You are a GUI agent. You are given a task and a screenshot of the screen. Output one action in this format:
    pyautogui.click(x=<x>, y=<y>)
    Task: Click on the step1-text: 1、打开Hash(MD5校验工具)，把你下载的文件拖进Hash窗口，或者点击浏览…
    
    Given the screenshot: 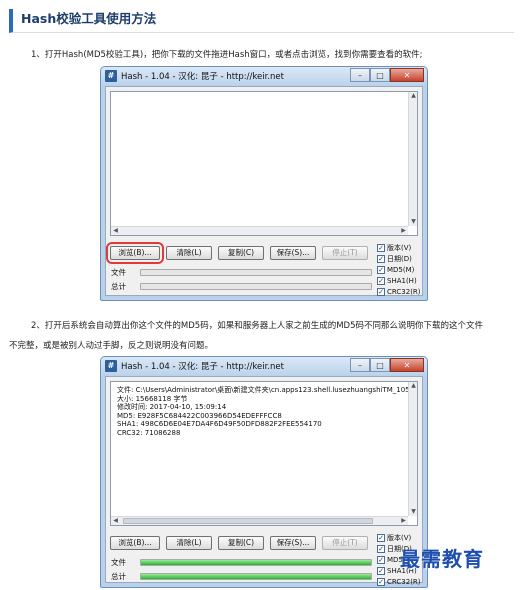 What is the action you would take?
    pyautogui.click(x=227, y=55)
    